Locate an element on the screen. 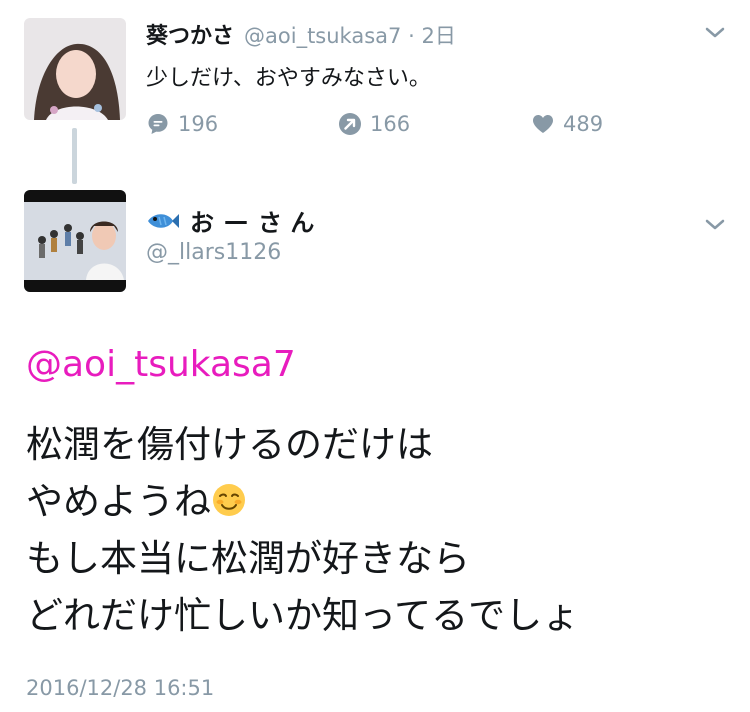  tweet1-header: 葵つかさ @aoi_tsukasa7 · 2日 is located at coordinates (301, 34).